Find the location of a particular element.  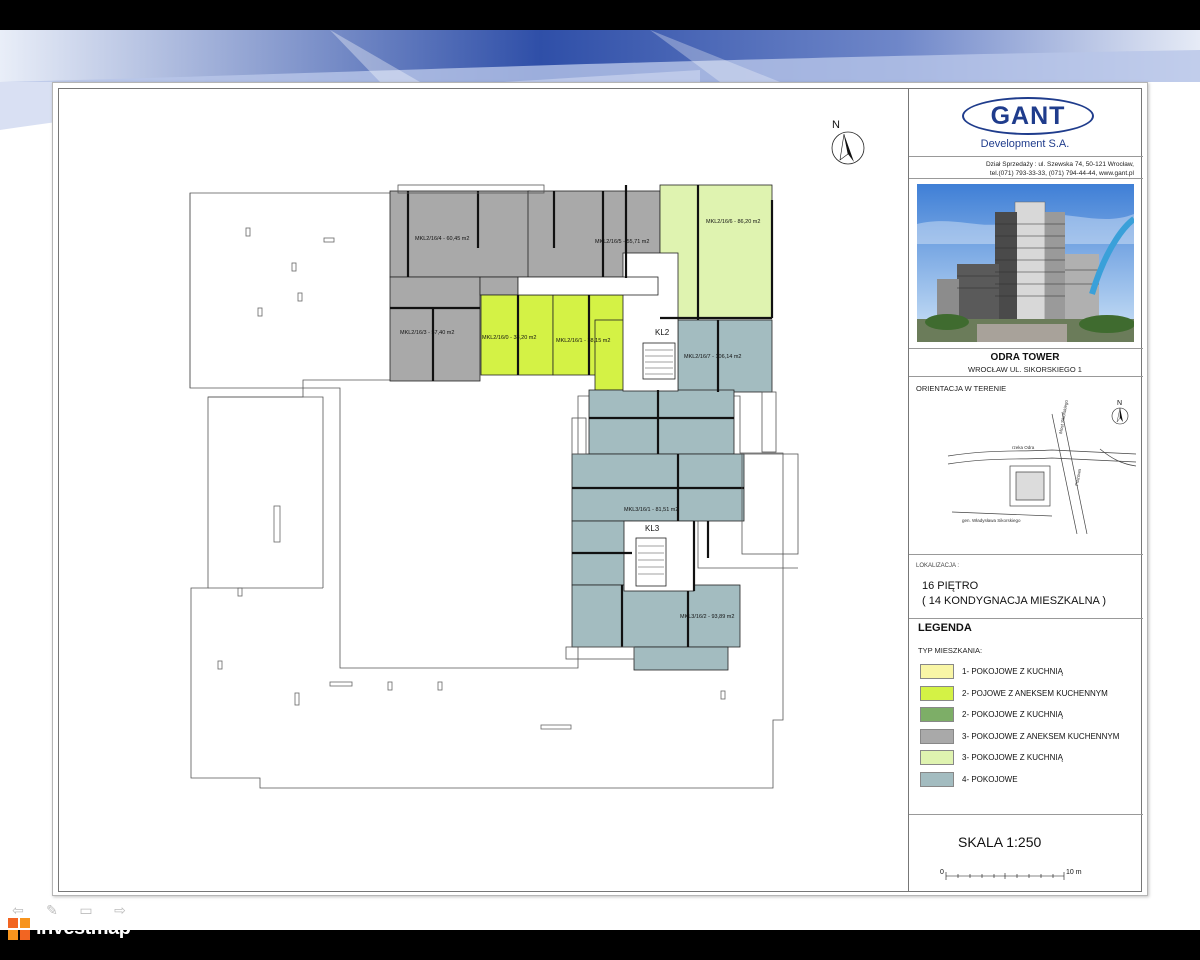

stair-kl2 is located at coordinates (659, 361).